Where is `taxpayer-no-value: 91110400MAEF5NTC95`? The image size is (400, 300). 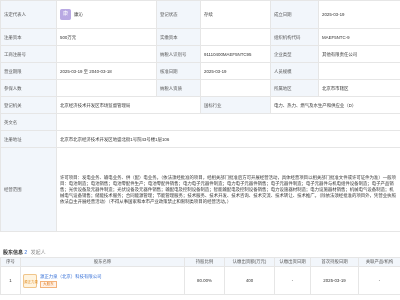 taxpayer-no-value: 91110400MAEF5NTC95 is located at coordinates (235, 54).